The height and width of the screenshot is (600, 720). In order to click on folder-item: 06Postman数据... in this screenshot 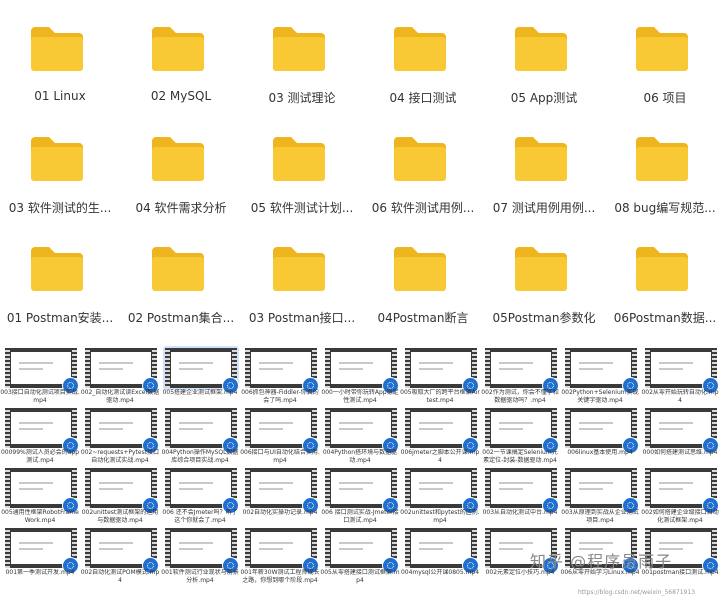, I will do `click(662, 295)`.